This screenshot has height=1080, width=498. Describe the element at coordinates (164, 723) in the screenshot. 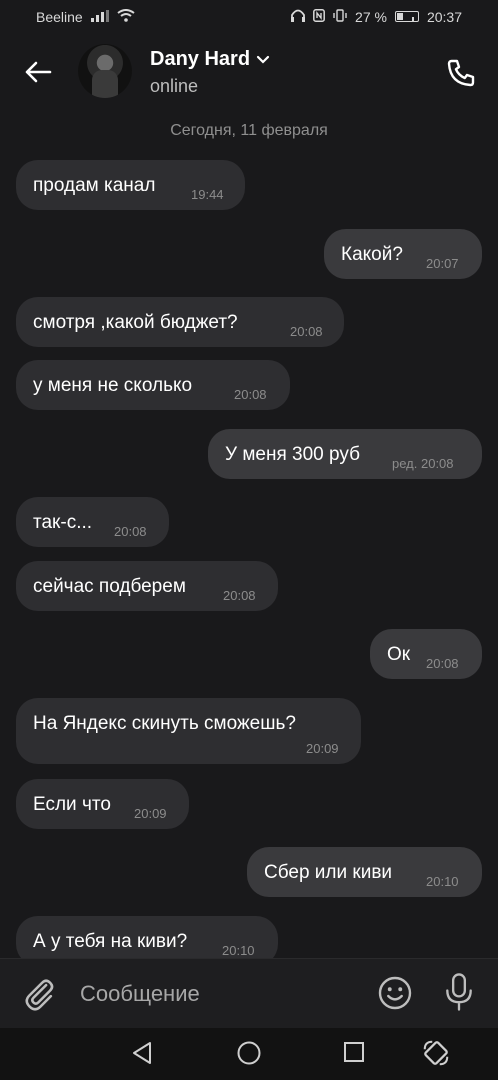

I see `message-text: На Яндекс скинуть сможешь?` at that location.